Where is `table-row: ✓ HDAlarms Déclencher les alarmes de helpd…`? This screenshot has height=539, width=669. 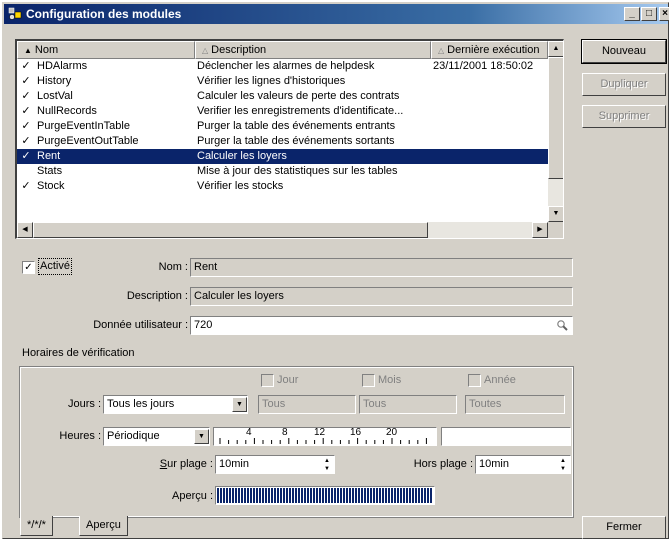 table-row: ✓ HDAlarms Déclencher les alarmes de helpd… is located at coordinates (282, 66).